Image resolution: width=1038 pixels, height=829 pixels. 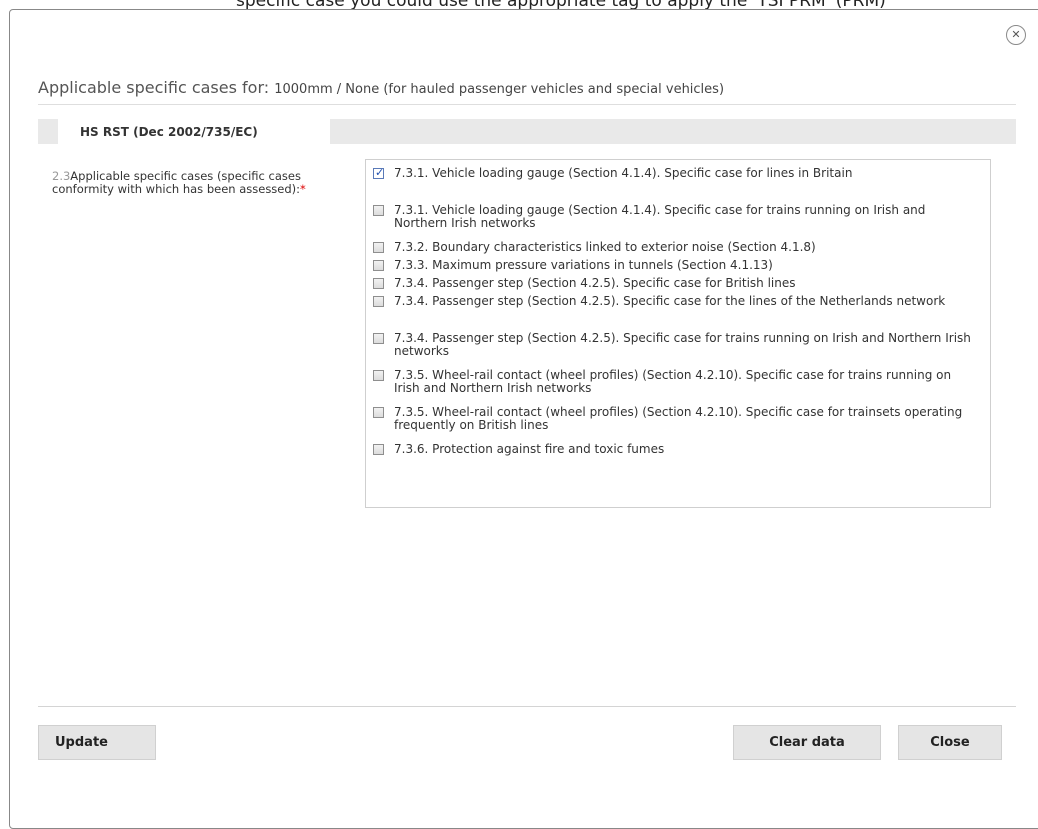 I want to click on field-number: 2.3, so click(x=61, y=176).